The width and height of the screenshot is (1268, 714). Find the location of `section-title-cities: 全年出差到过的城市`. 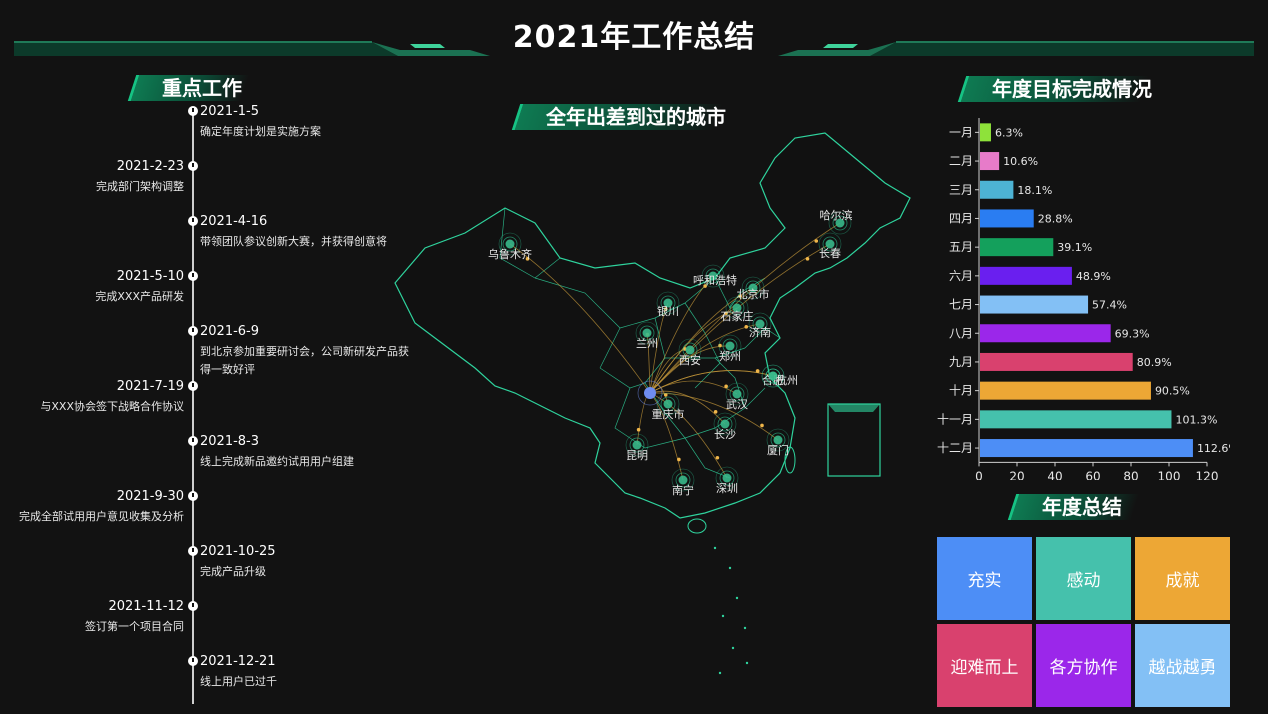

section-title-cities: 全年出差到过的城市 is located at coordinates (633, 116).